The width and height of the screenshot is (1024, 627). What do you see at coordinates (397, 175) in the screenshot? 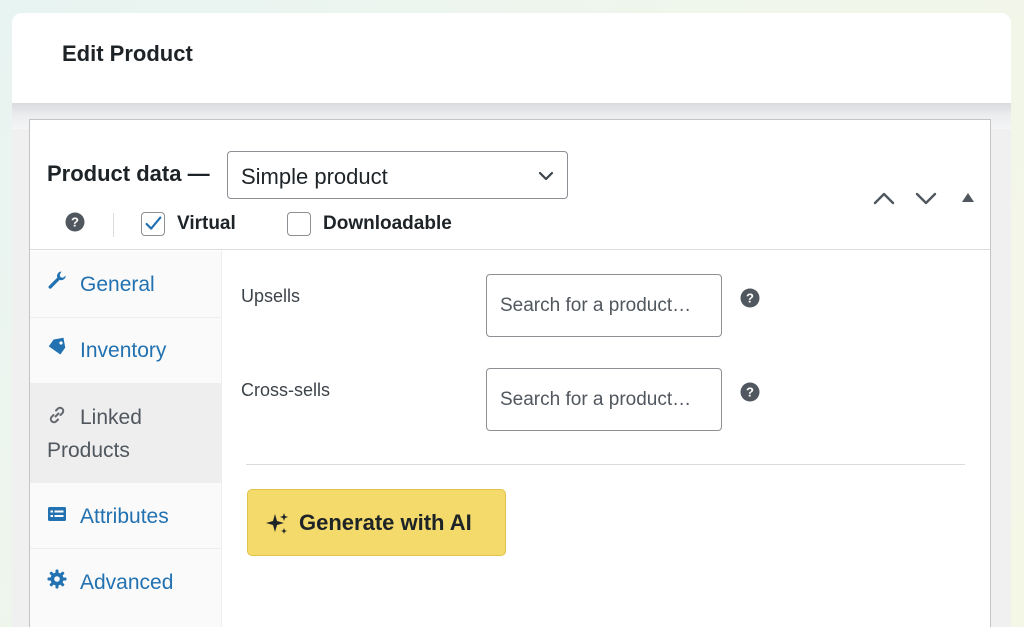
I see `product-type-select: Simple product` at bounding box center [397, 175].